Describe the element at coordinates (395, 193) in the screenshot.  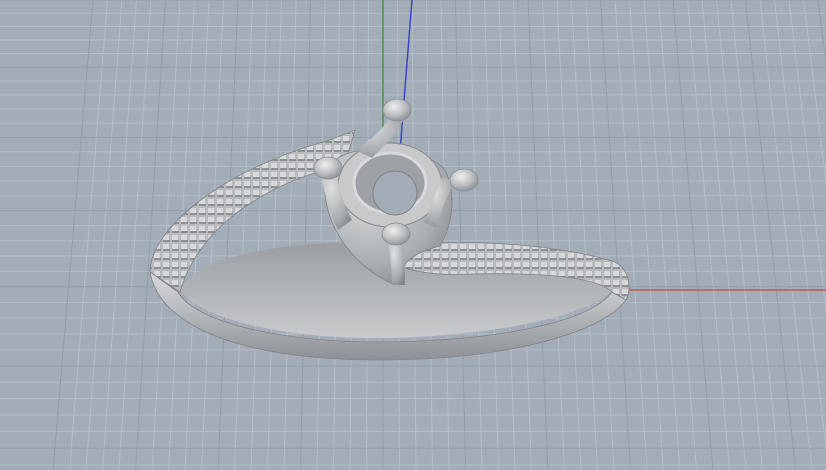
I see `ring-setting-hole` at that location.